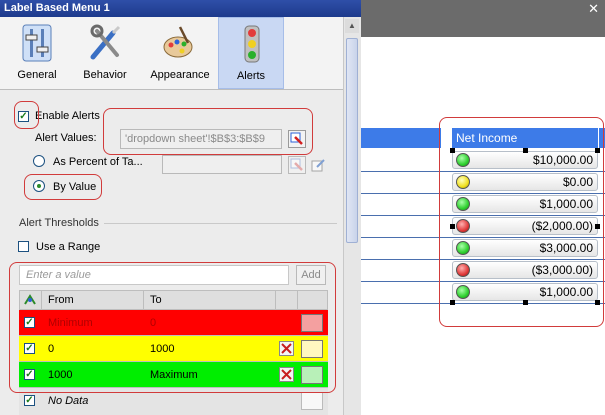 The width and height of the screenshot is (605, 415). I want to click on tab-behavior: Behavior, so click(105, 53).